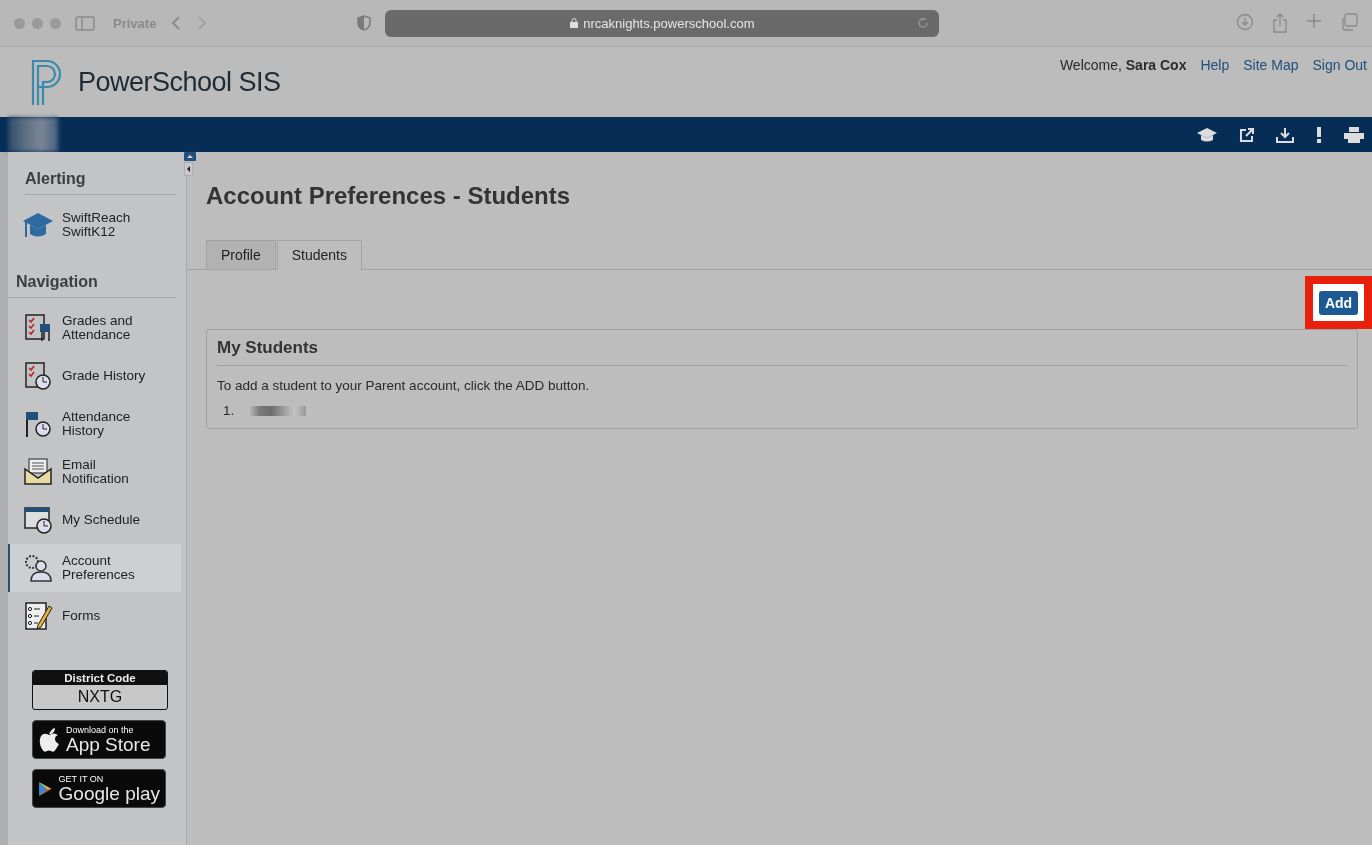  I want to click on page-title: Account Preferences - Students, so click(389, 196).